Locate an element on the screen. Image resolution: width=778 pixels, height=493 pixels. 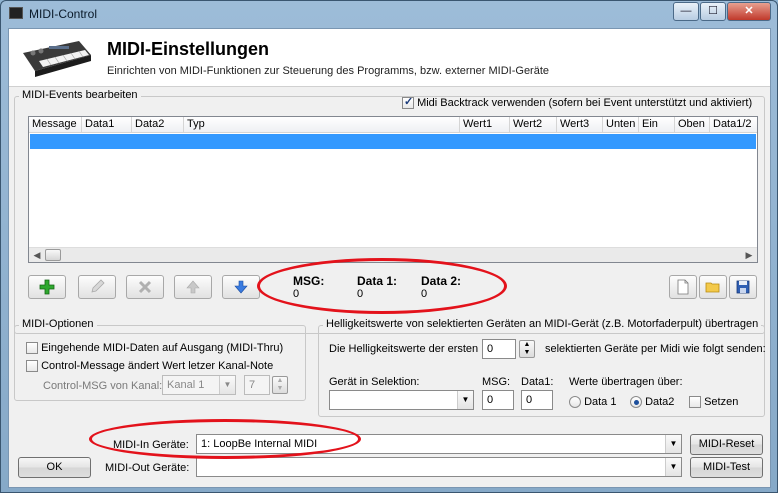
table-row-selected is located at coordinates (393, 141).